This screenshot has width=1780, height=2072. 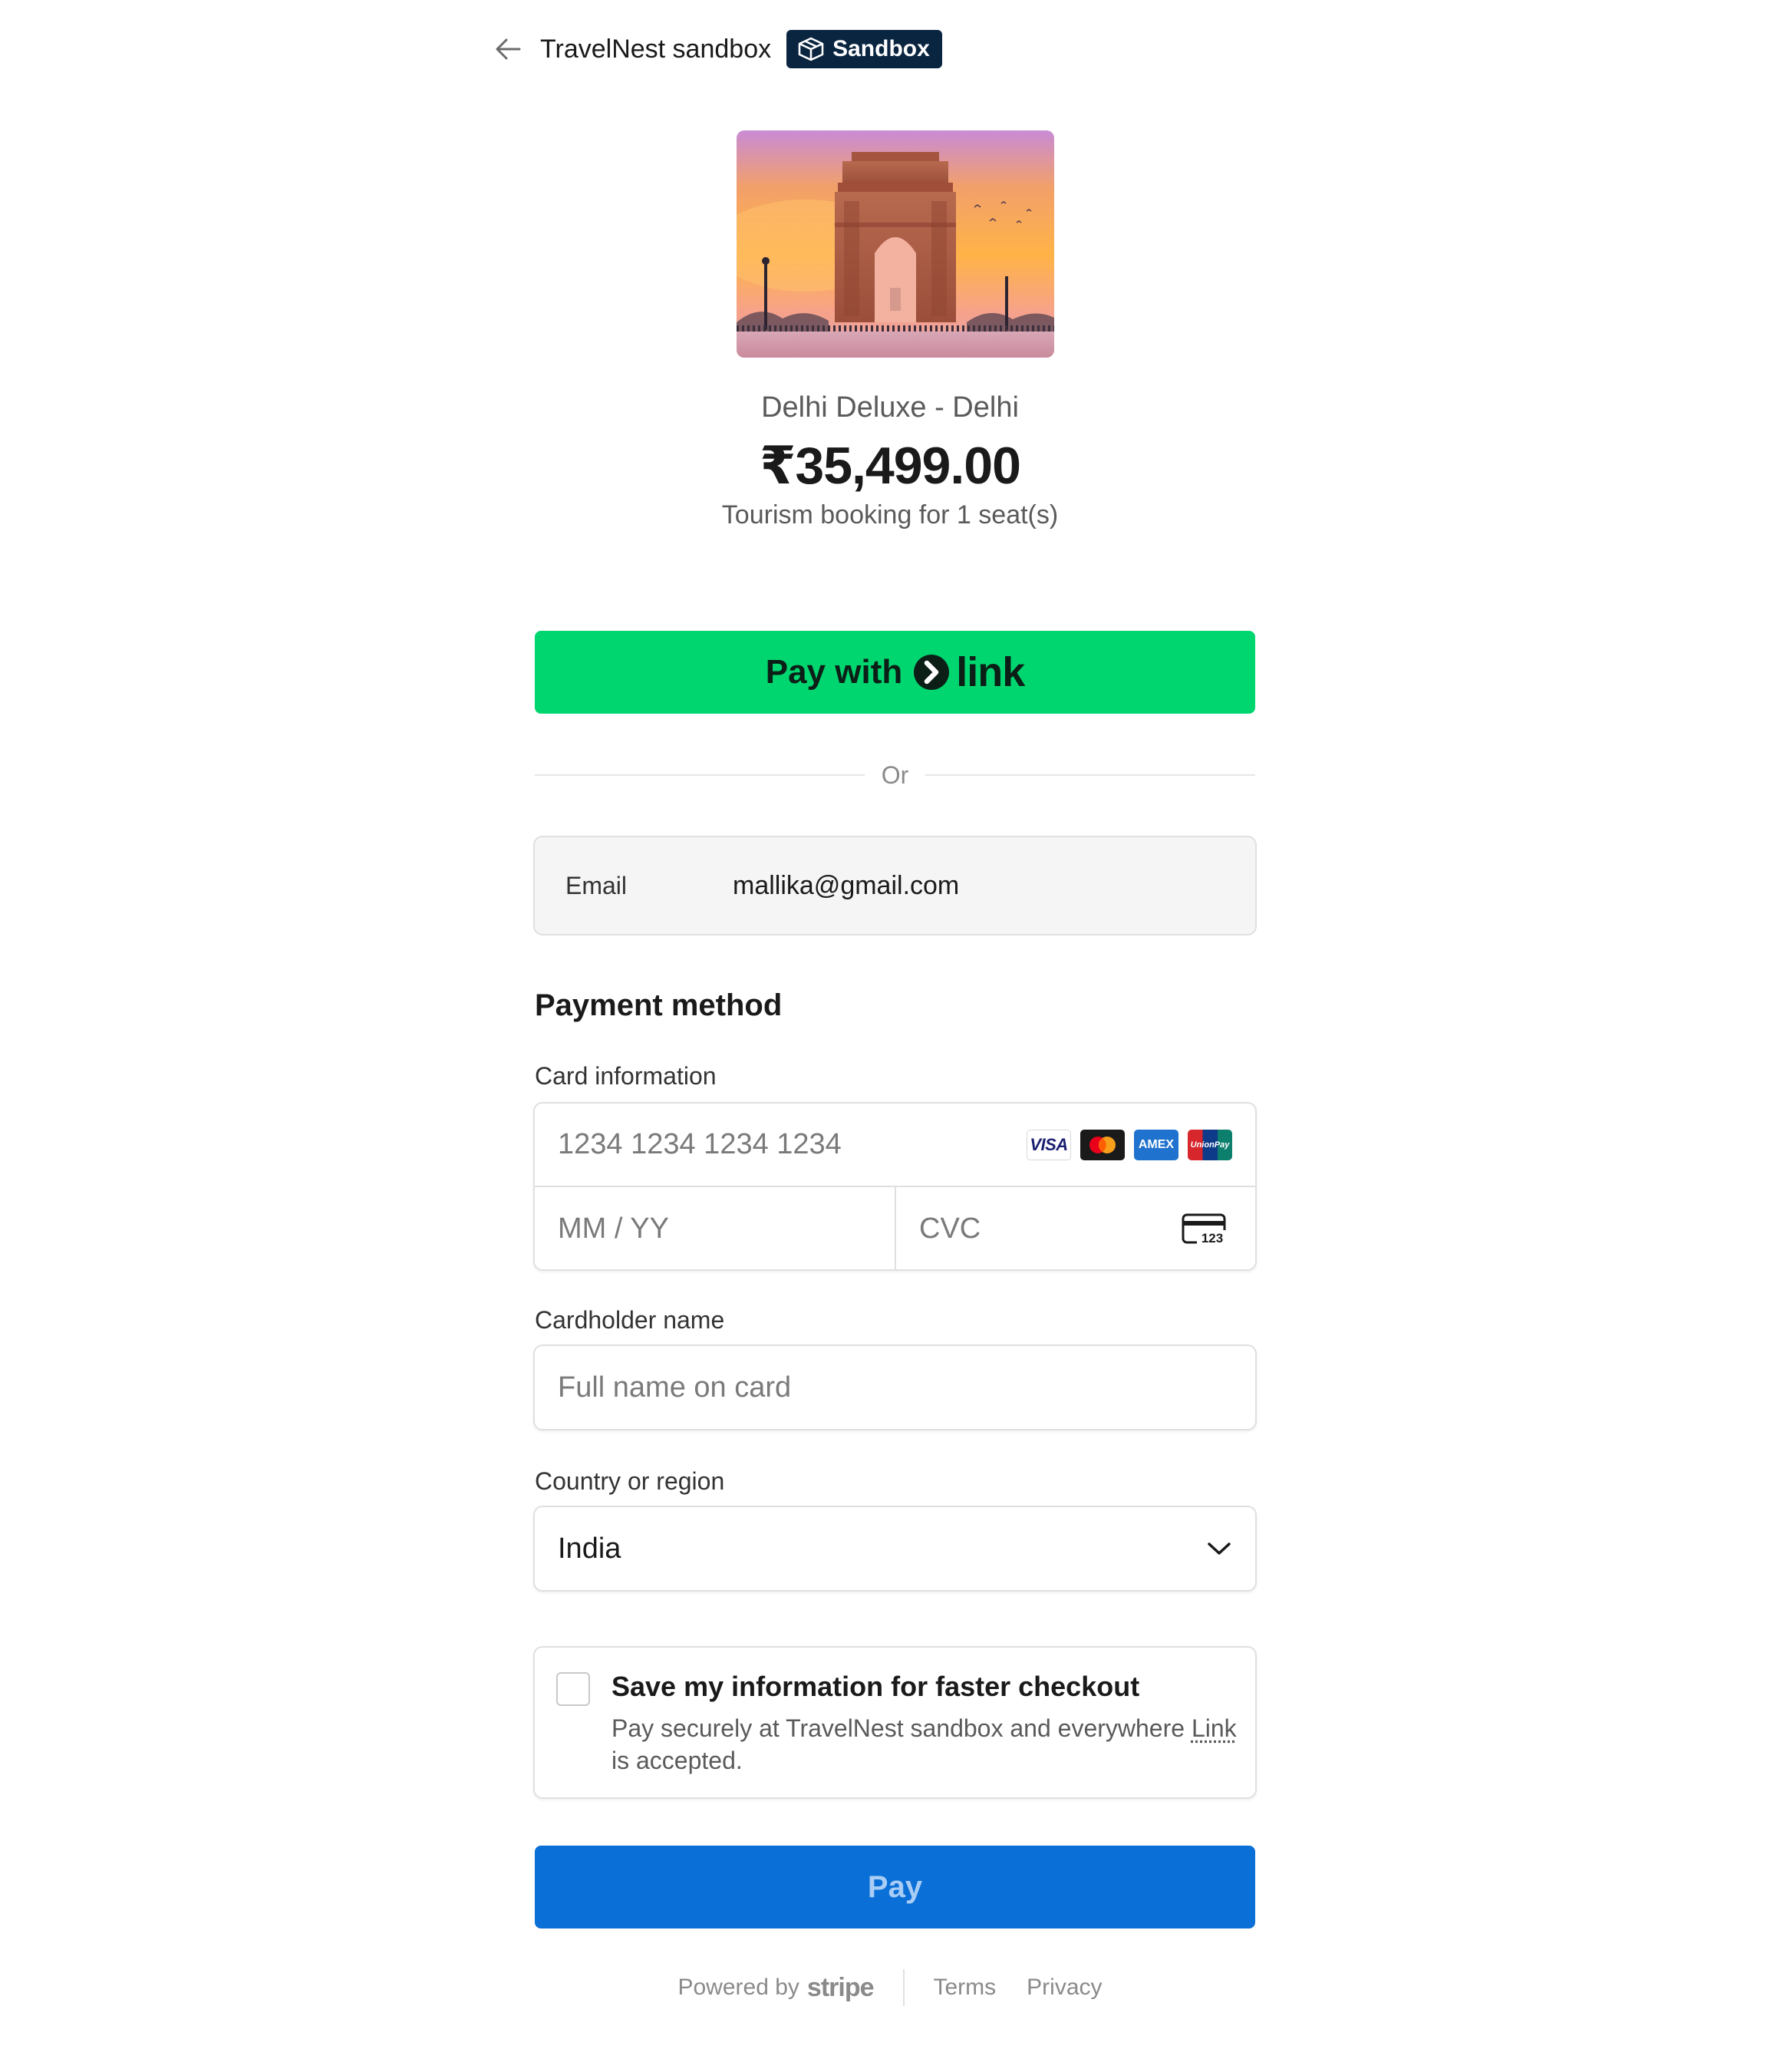 I want to click on cvc-card-icon: 123, so click(x=1205, y=1229).